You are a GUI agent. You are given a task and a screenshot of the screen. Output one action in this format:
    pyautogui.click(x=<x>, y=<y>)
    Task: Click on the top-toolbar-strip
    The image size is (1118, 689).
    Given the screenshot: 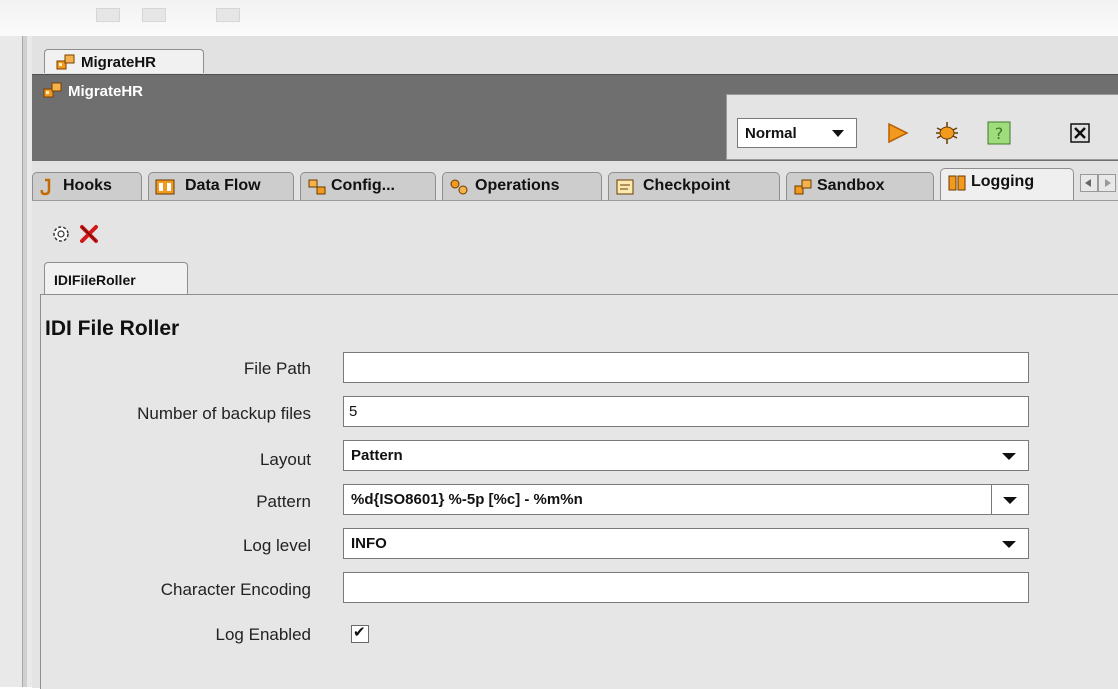 What is the action you would take?
    pyautogui.click(x=559, y=18)
    